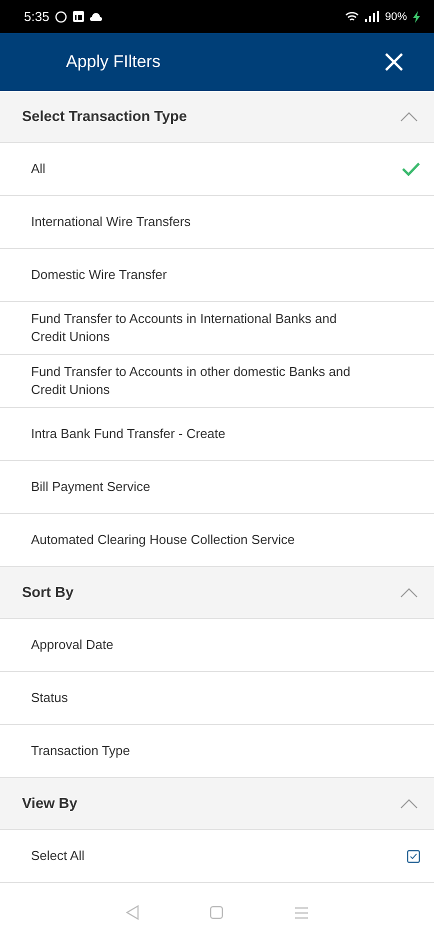 The height and width of the screenshot is (937, 434). I want to click on filter-option: Fund Transfer to Accounts in International Banks and Credit Unions, so click(217, 328).